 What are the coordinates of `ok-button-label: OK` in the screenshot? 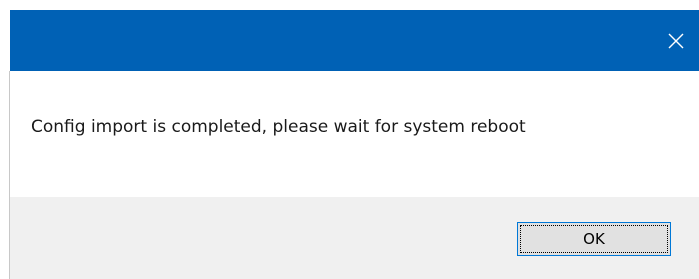 It's located at (594, 239).